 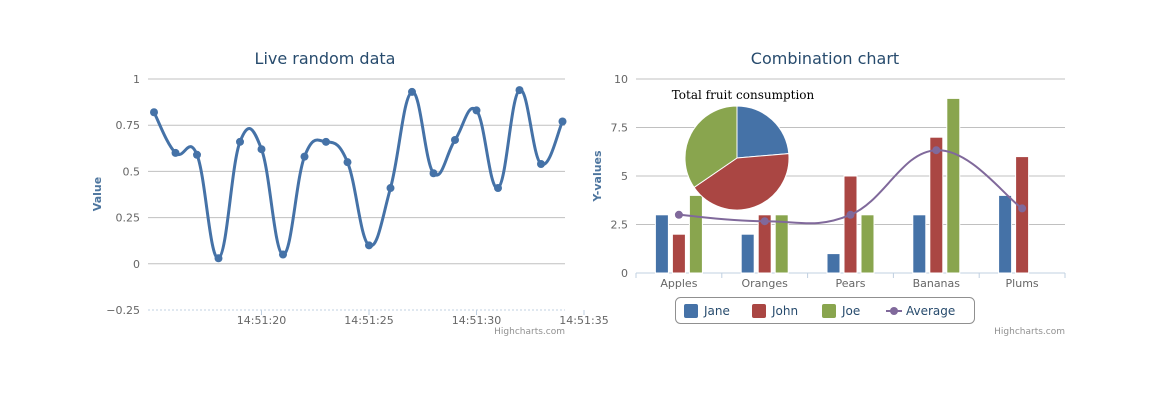 I want to click on legend-label: Jane, so click(x=716, y=311).